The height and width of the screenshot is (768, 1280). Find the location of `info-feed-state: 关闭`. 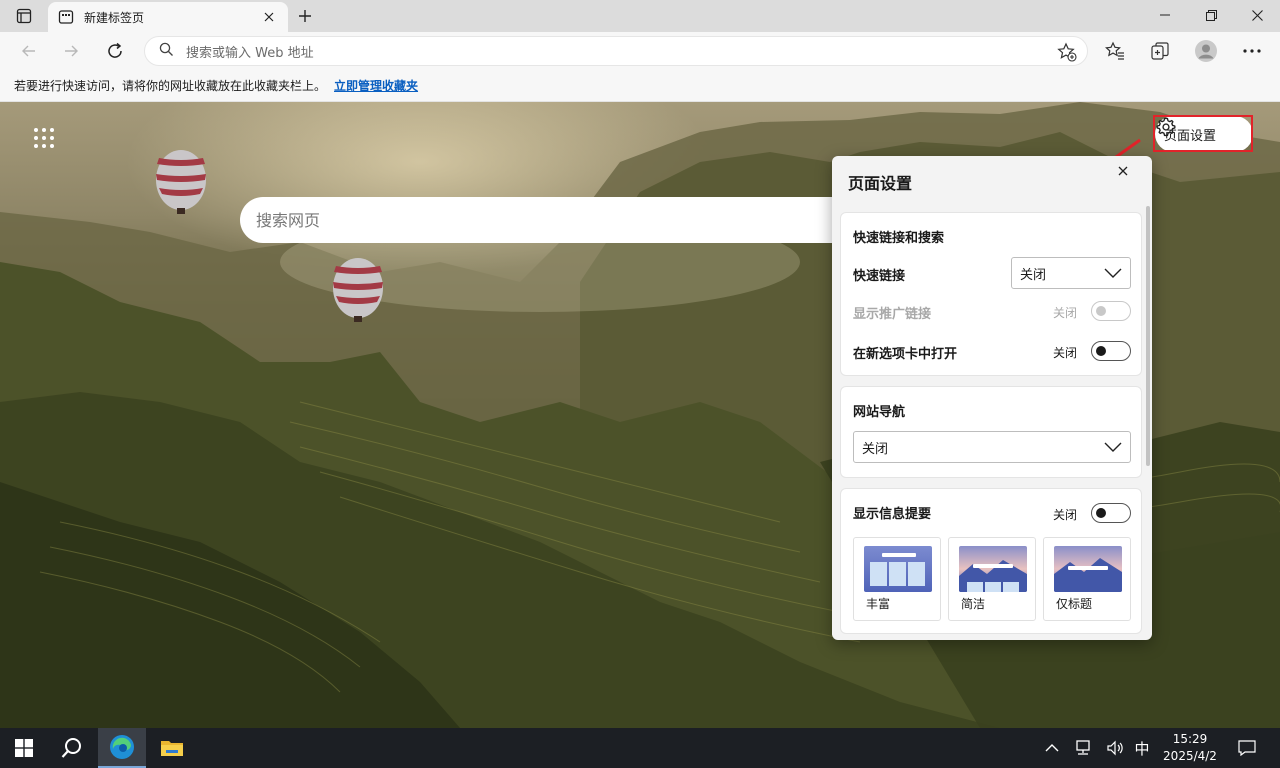

info-feed-state: 关闭 is located at coordinates (1065, 515).